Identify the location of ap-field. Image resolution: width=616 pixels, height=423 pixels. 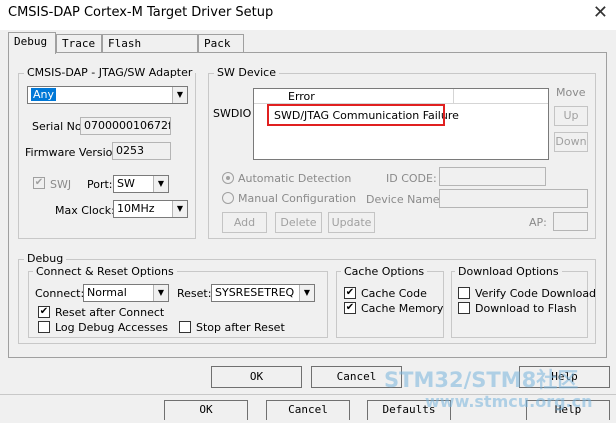
(570, 221).